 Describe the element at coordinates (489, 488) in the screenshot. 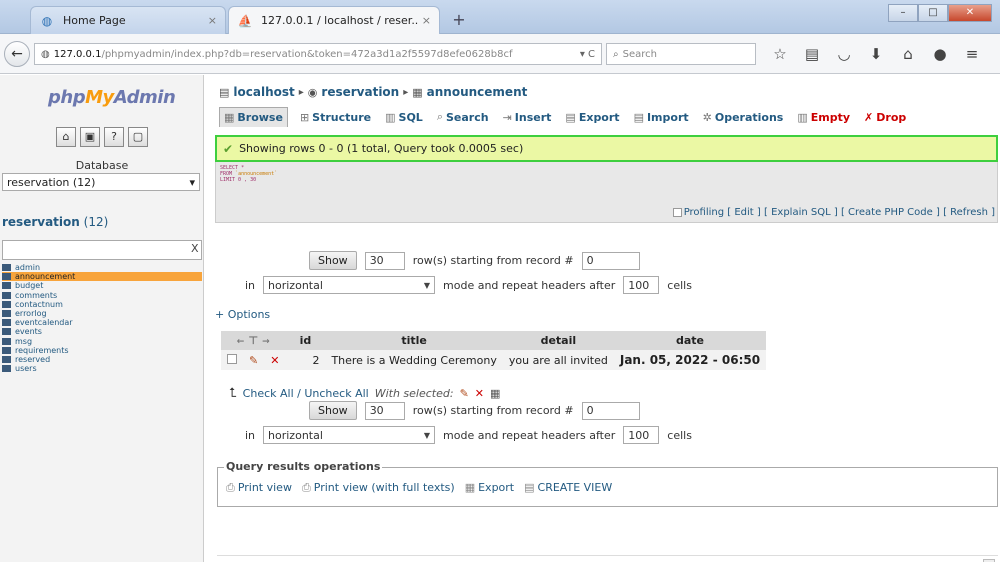

I see `export-link: ▦ Export` at that location.